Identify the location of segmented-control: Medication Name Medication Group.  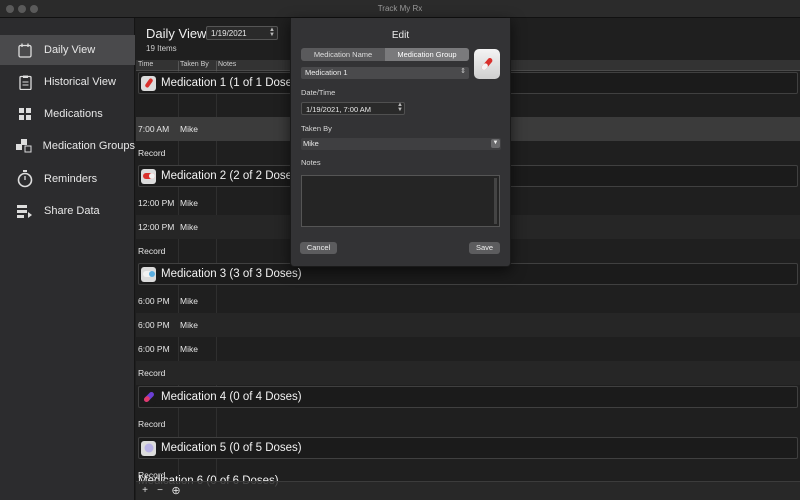
(385, 54).